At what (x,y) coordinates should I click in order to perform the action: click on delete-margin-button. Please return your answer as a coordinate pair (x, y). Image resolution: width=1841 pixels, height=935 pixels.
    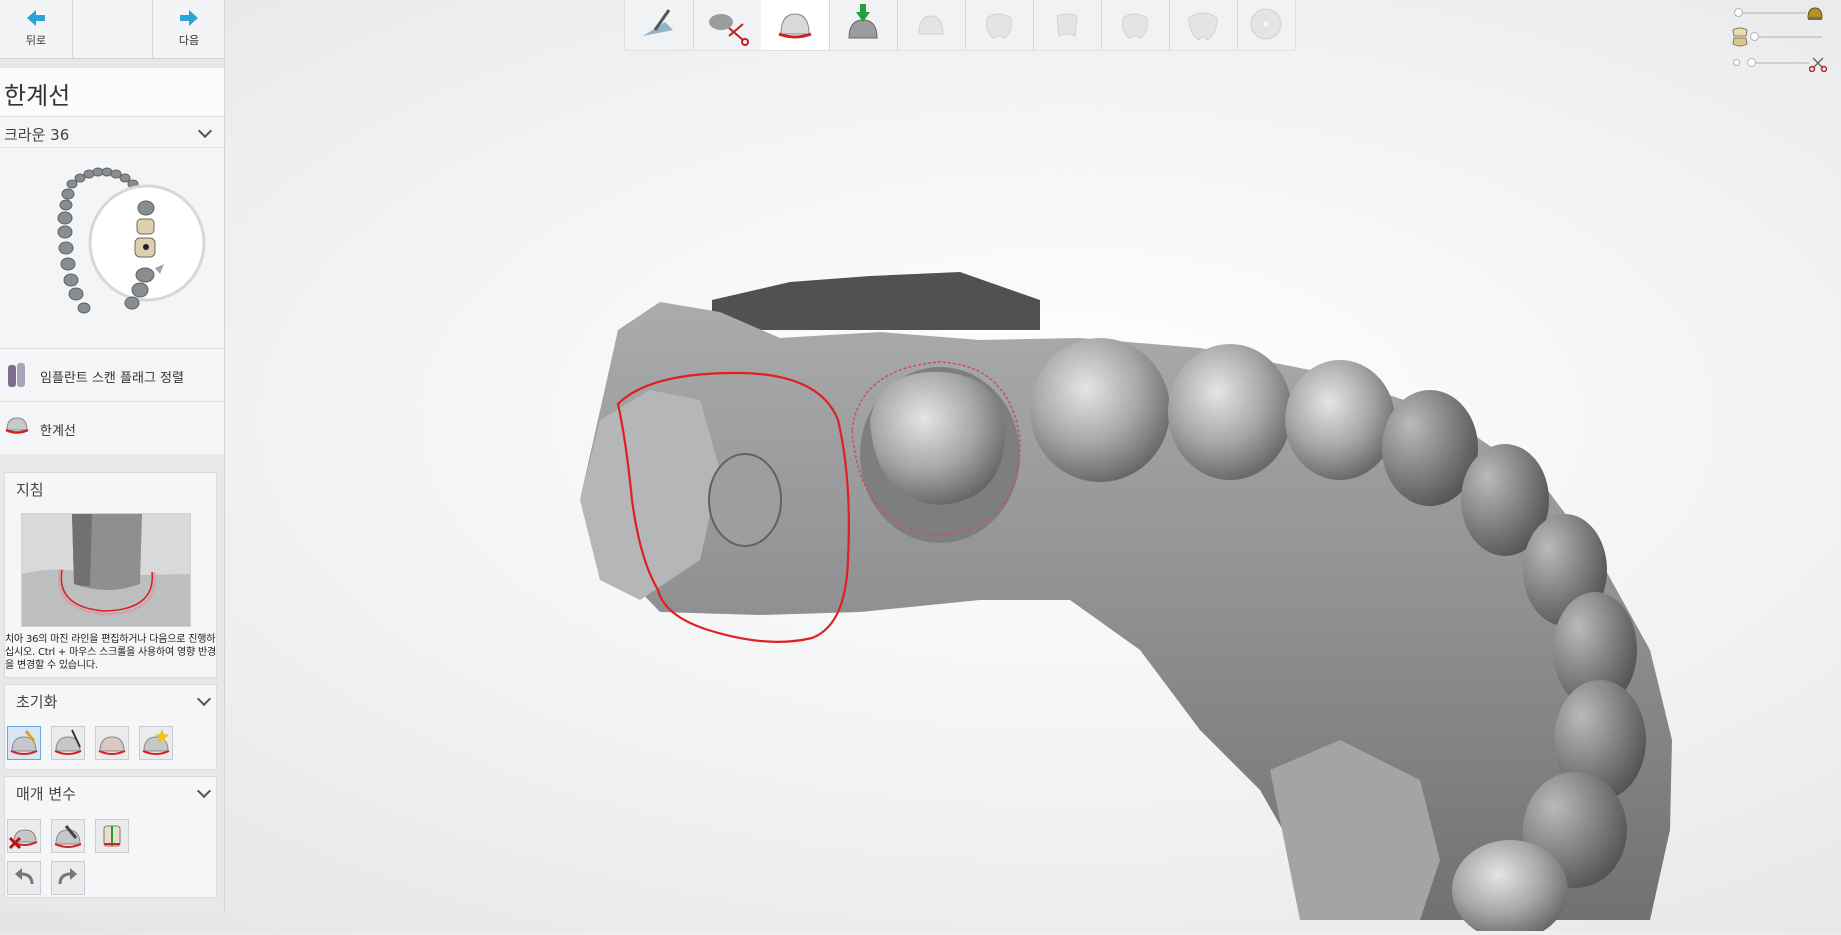
    Looking at the image, I should click on (24, 836).